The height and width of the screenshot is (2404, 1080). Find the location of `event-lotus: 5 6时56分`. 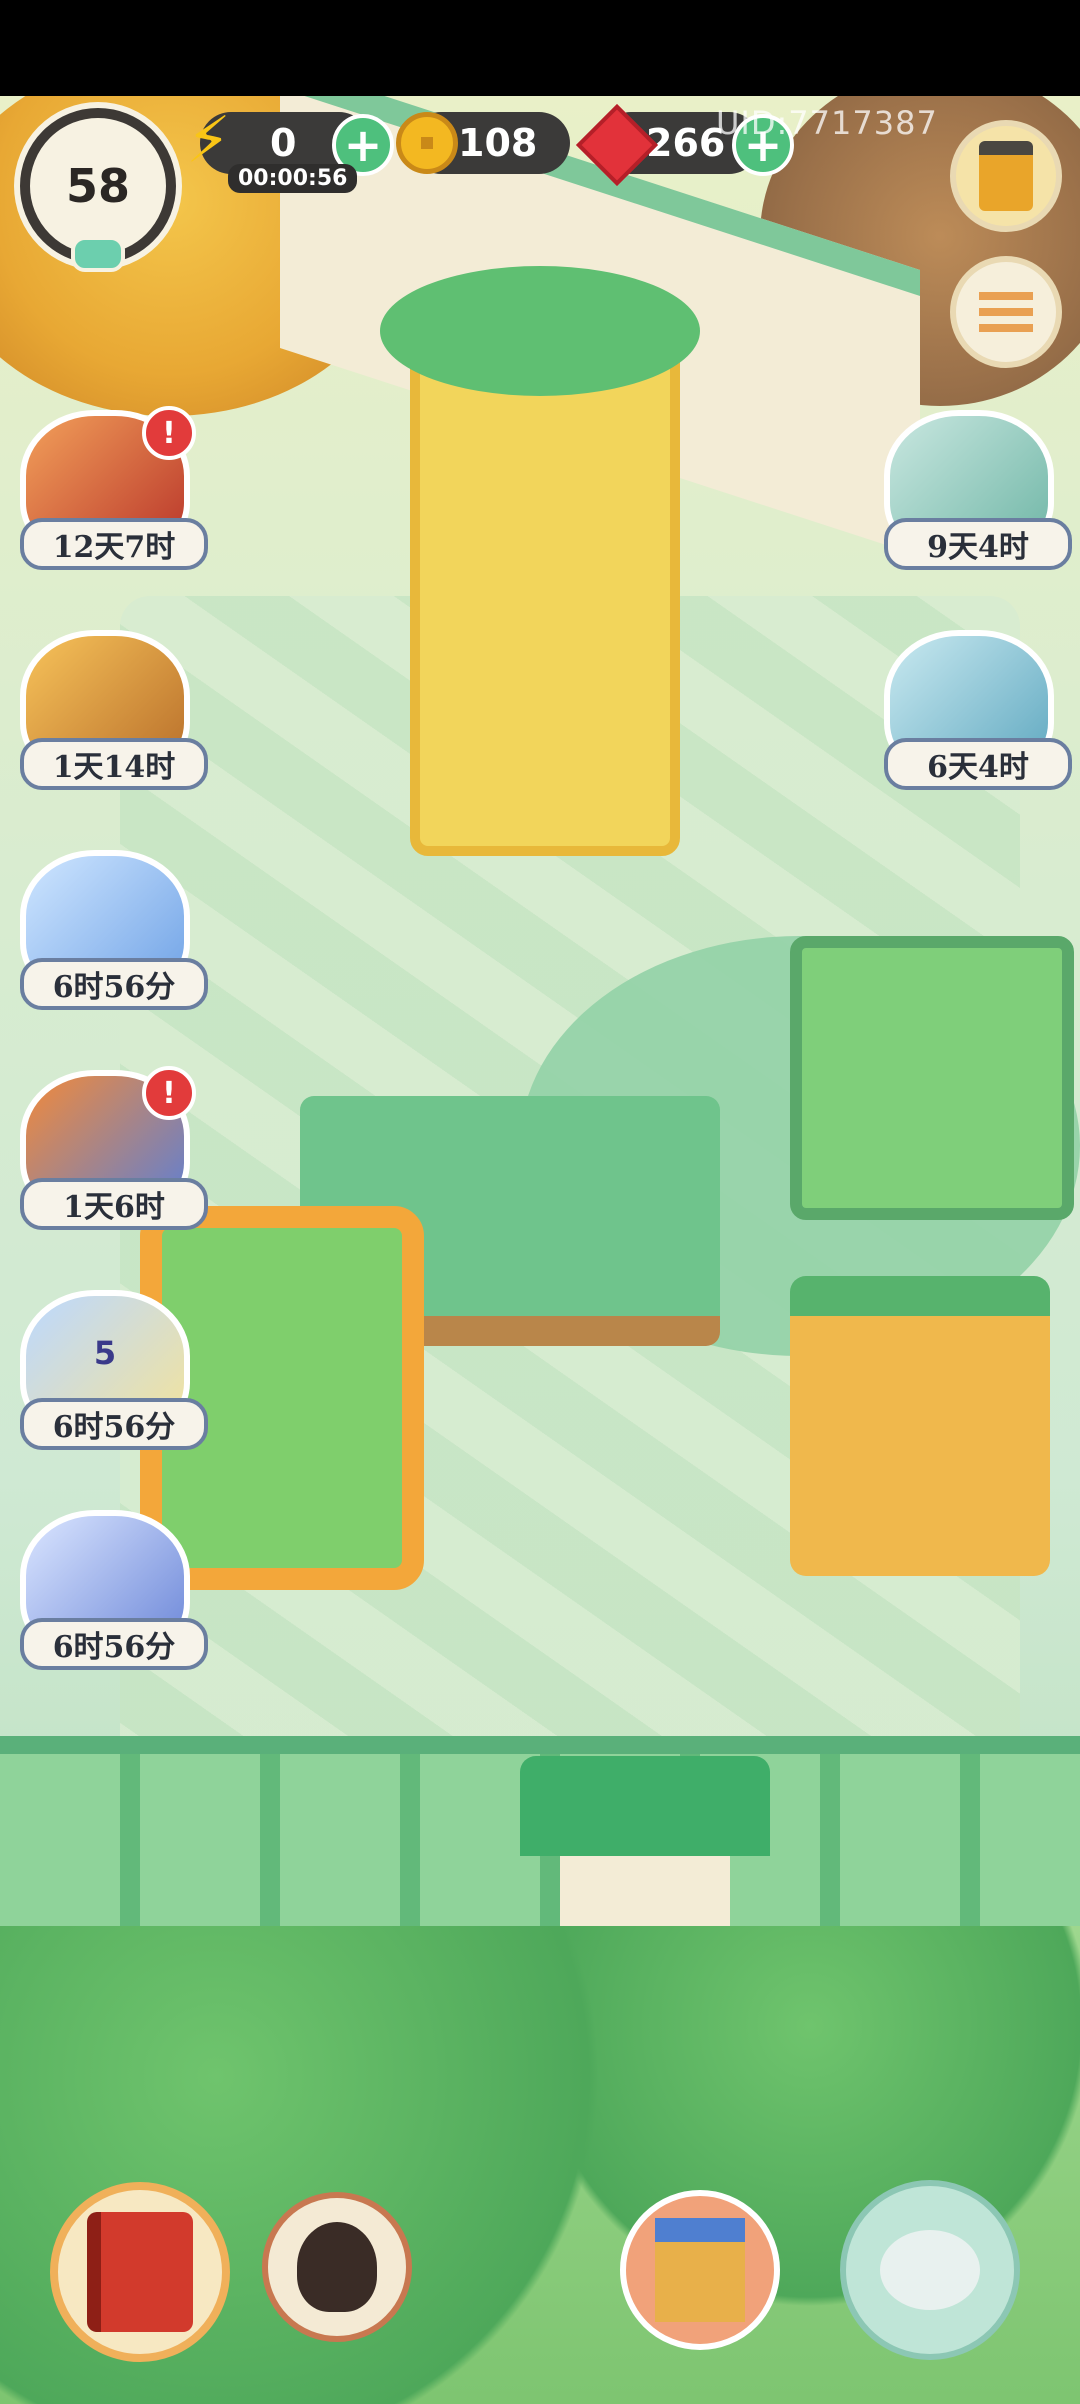

event-lotus: 5 6时56分 is located at coordinates (114, 1370).